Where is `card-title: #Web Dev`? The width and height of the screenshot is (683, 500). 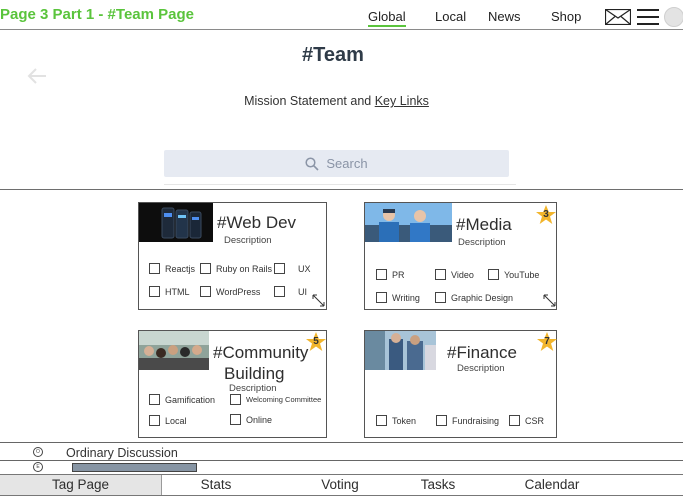 card-title: #Web Dev is located at coordinates (257, 222).